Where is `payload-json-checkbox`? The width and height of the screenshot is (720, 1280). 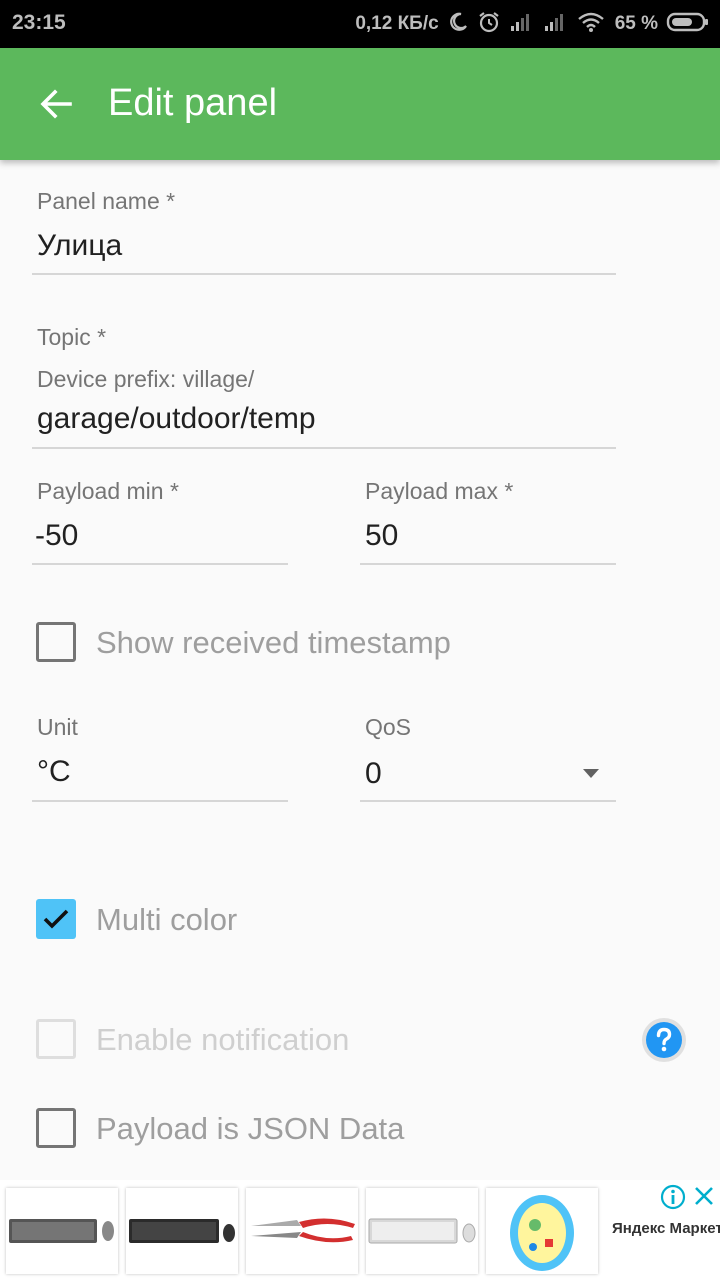
payload-json-checkbox is located at coordinates (56, 1128).